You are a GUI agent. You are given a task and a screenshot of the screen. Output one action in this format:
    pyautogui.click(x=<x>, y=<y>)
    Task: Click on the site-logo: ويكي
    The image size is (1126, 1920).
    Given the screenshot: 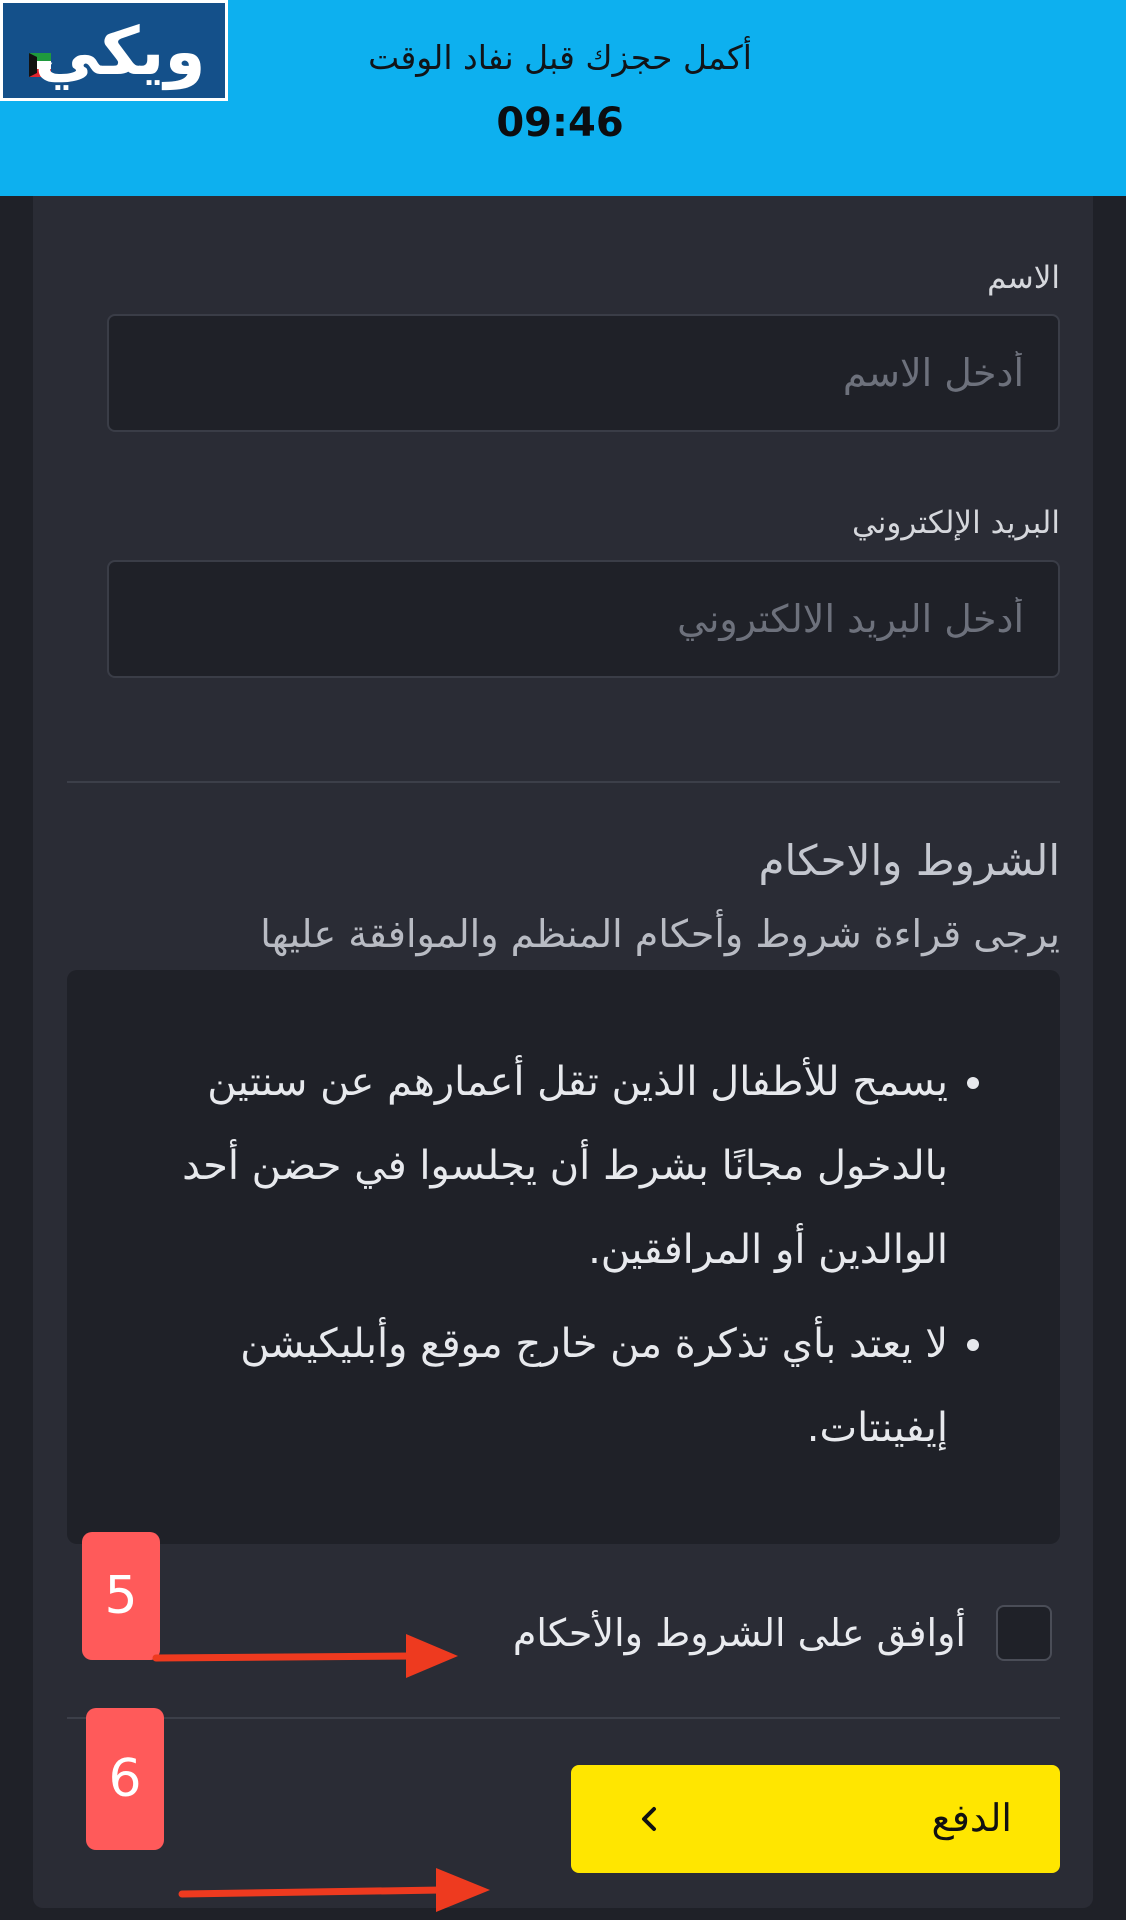 What is the action you would take?
    pyautogui.click(x=114, y=50)
    